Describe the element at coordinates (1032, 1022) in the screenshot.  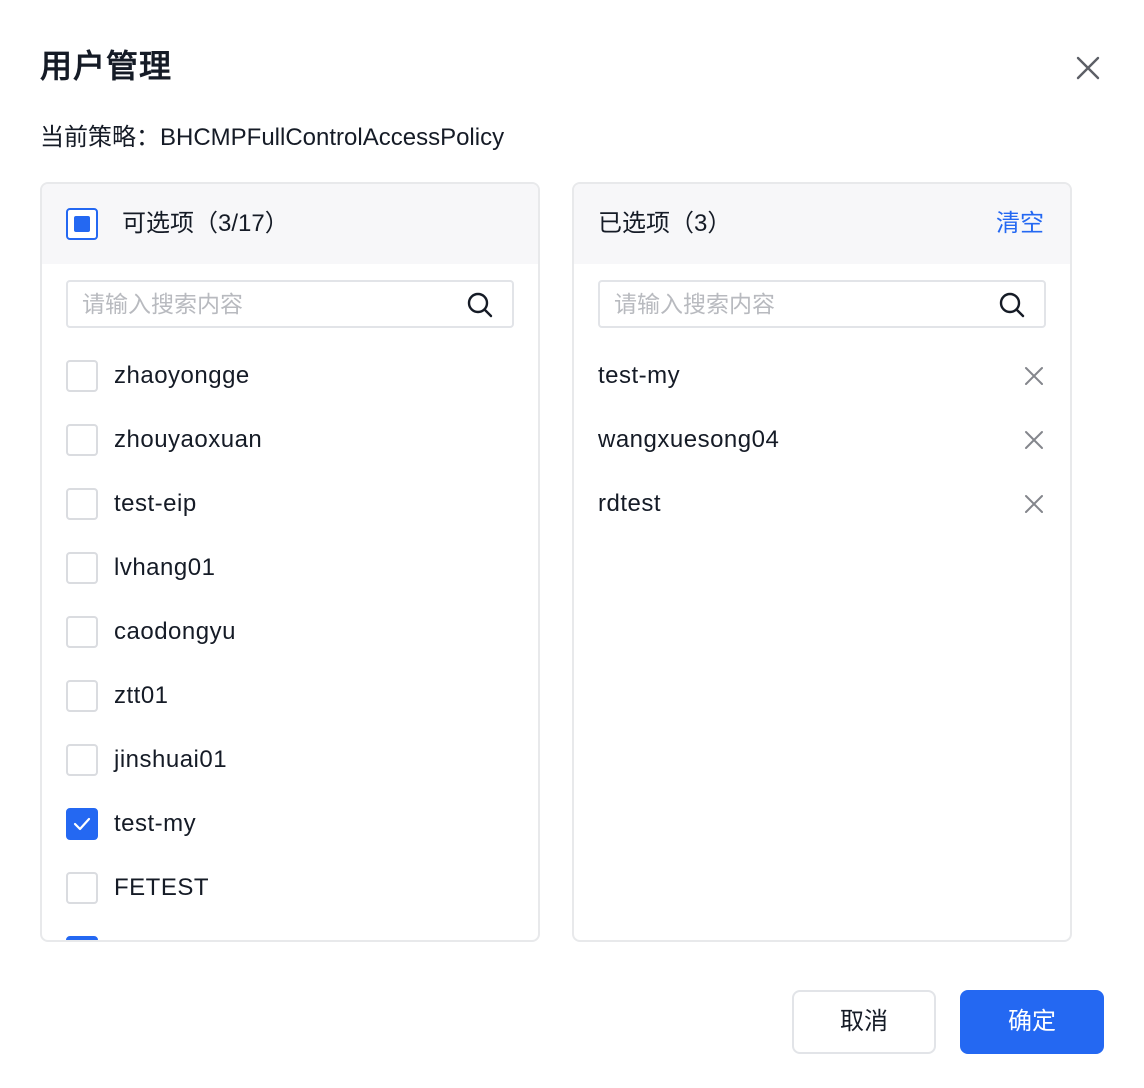
I see `confirm-button: 确定` at that location.